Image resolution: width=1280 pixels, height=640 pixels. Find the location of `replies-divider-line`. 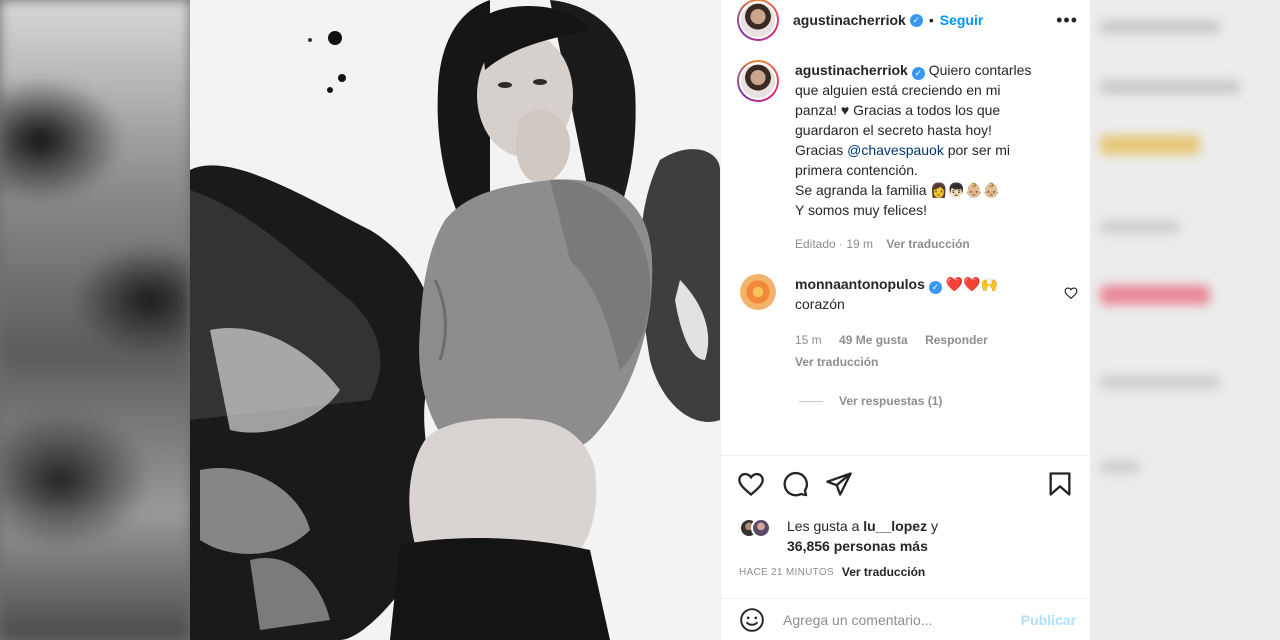

replies-divider-line is located at coordinates (811, 401).